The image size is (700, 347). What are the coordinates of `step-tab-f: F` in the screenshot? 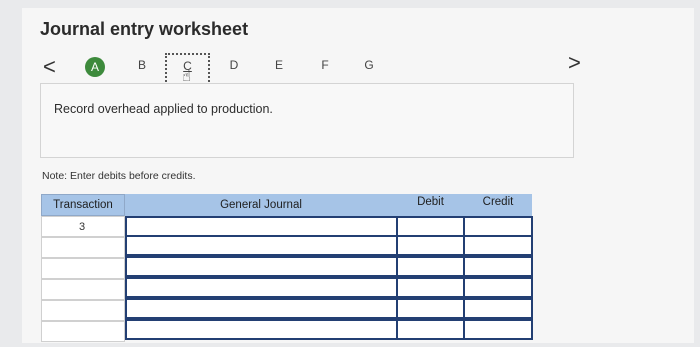 It's located at (325, 65).